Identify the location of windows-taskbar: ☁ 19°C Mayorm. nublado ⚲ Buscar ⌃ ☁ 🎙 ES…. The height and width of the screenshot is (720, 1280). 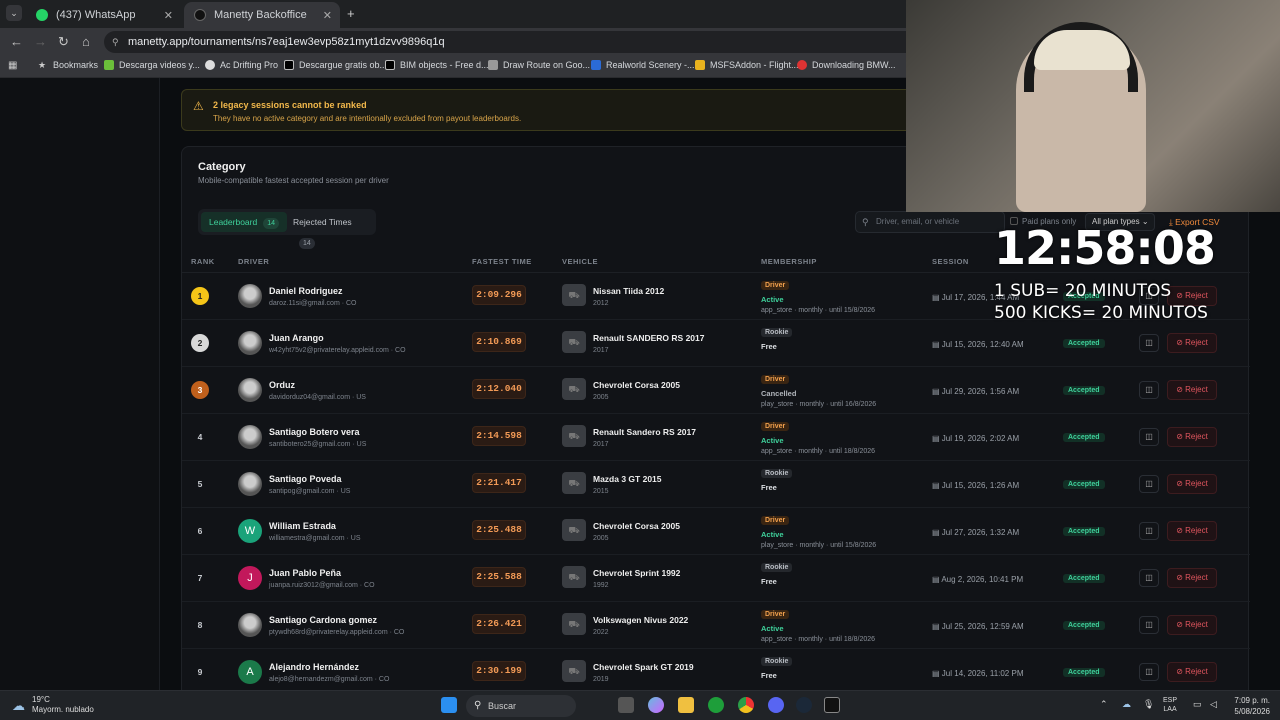
(640, 705).